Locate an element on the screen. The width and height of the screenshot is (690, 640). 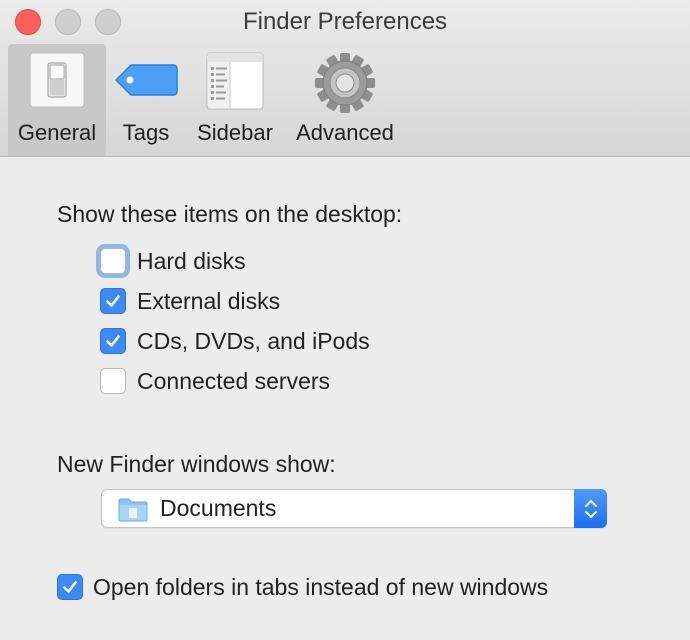
hard-disks-option: Hard disks is located at coordinates (173, 261).